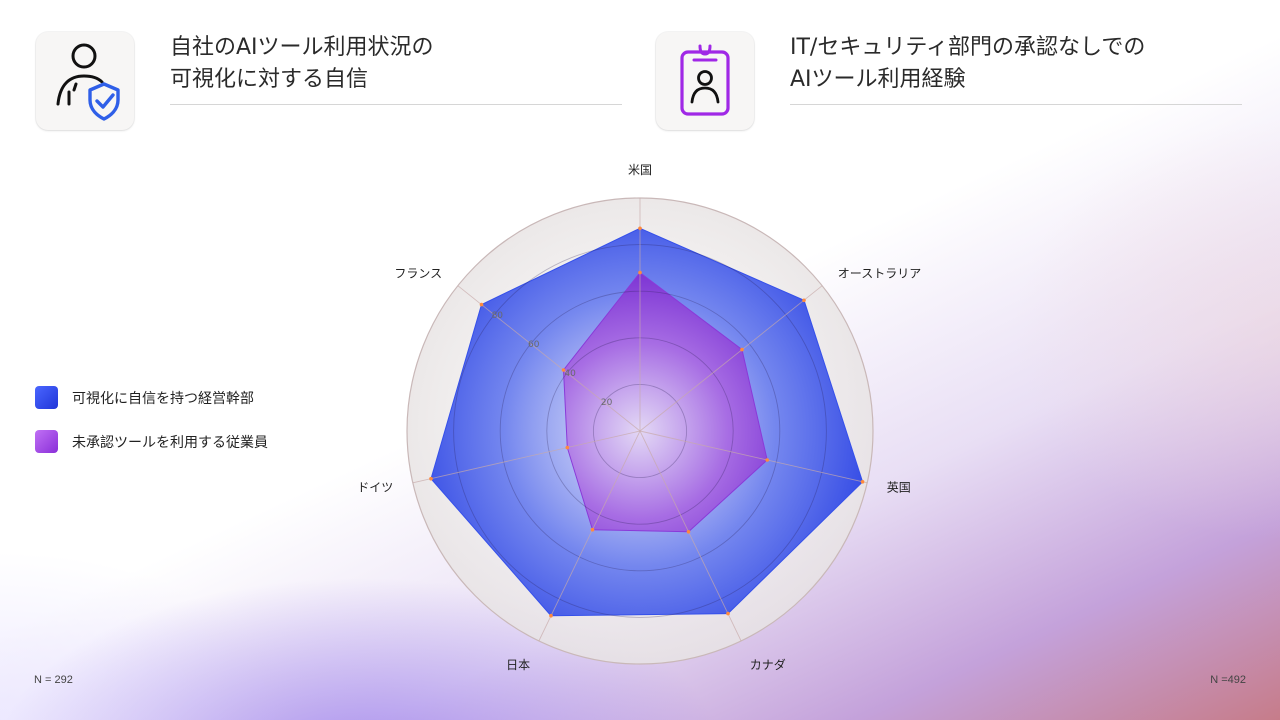 This screenshot has height=720, width=1280. Describe the element at coordinates (570, 374) in the screenshot. I see `radar-tick-label: 40` at that location.